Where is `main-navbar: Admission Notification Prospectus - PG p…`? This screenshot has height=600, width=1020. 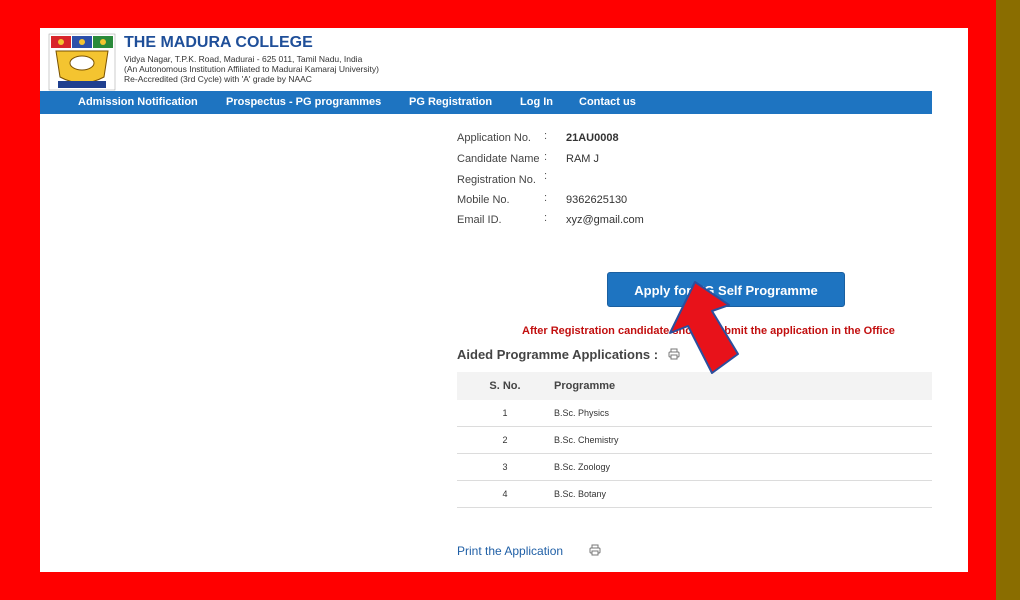
main-navbar: Admission Notification Prospectus - PG p… is located at coordinates (486, 102).